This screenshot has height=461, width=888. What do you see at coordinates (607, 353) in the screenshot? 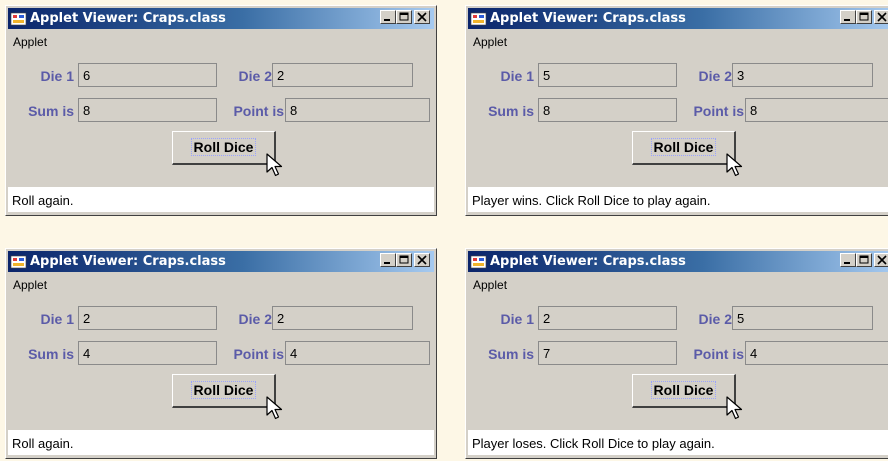
I see `sum-field: 7` at bounding box center [607, 353].